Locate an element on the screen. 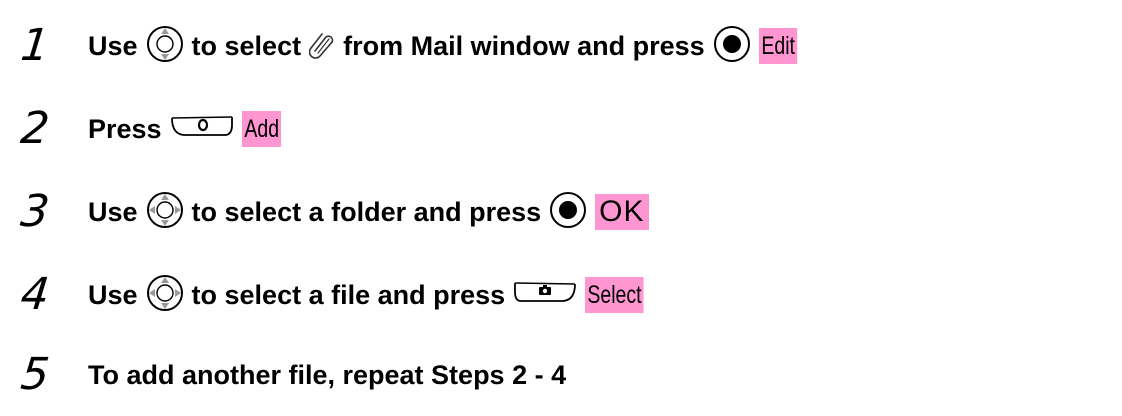 The width and height of the screenshot is (1122, 416). step-number: 1 is located at coordinates (35, 45).